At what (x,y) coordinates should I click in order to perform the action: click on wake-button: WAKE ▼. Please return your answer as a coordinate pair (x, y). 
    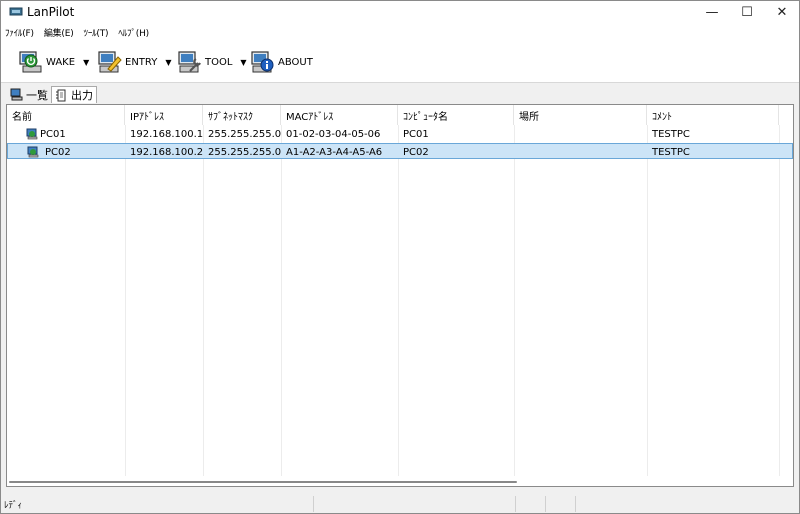
    Looking at the image, I should click on (53, 62).